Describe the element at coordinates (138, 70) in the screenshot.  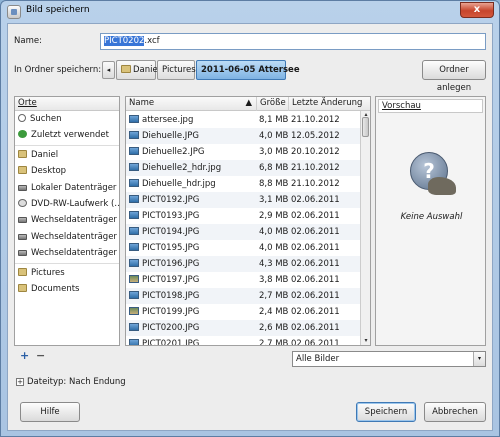
I see `crumb-daniel: Daniel` at that location.